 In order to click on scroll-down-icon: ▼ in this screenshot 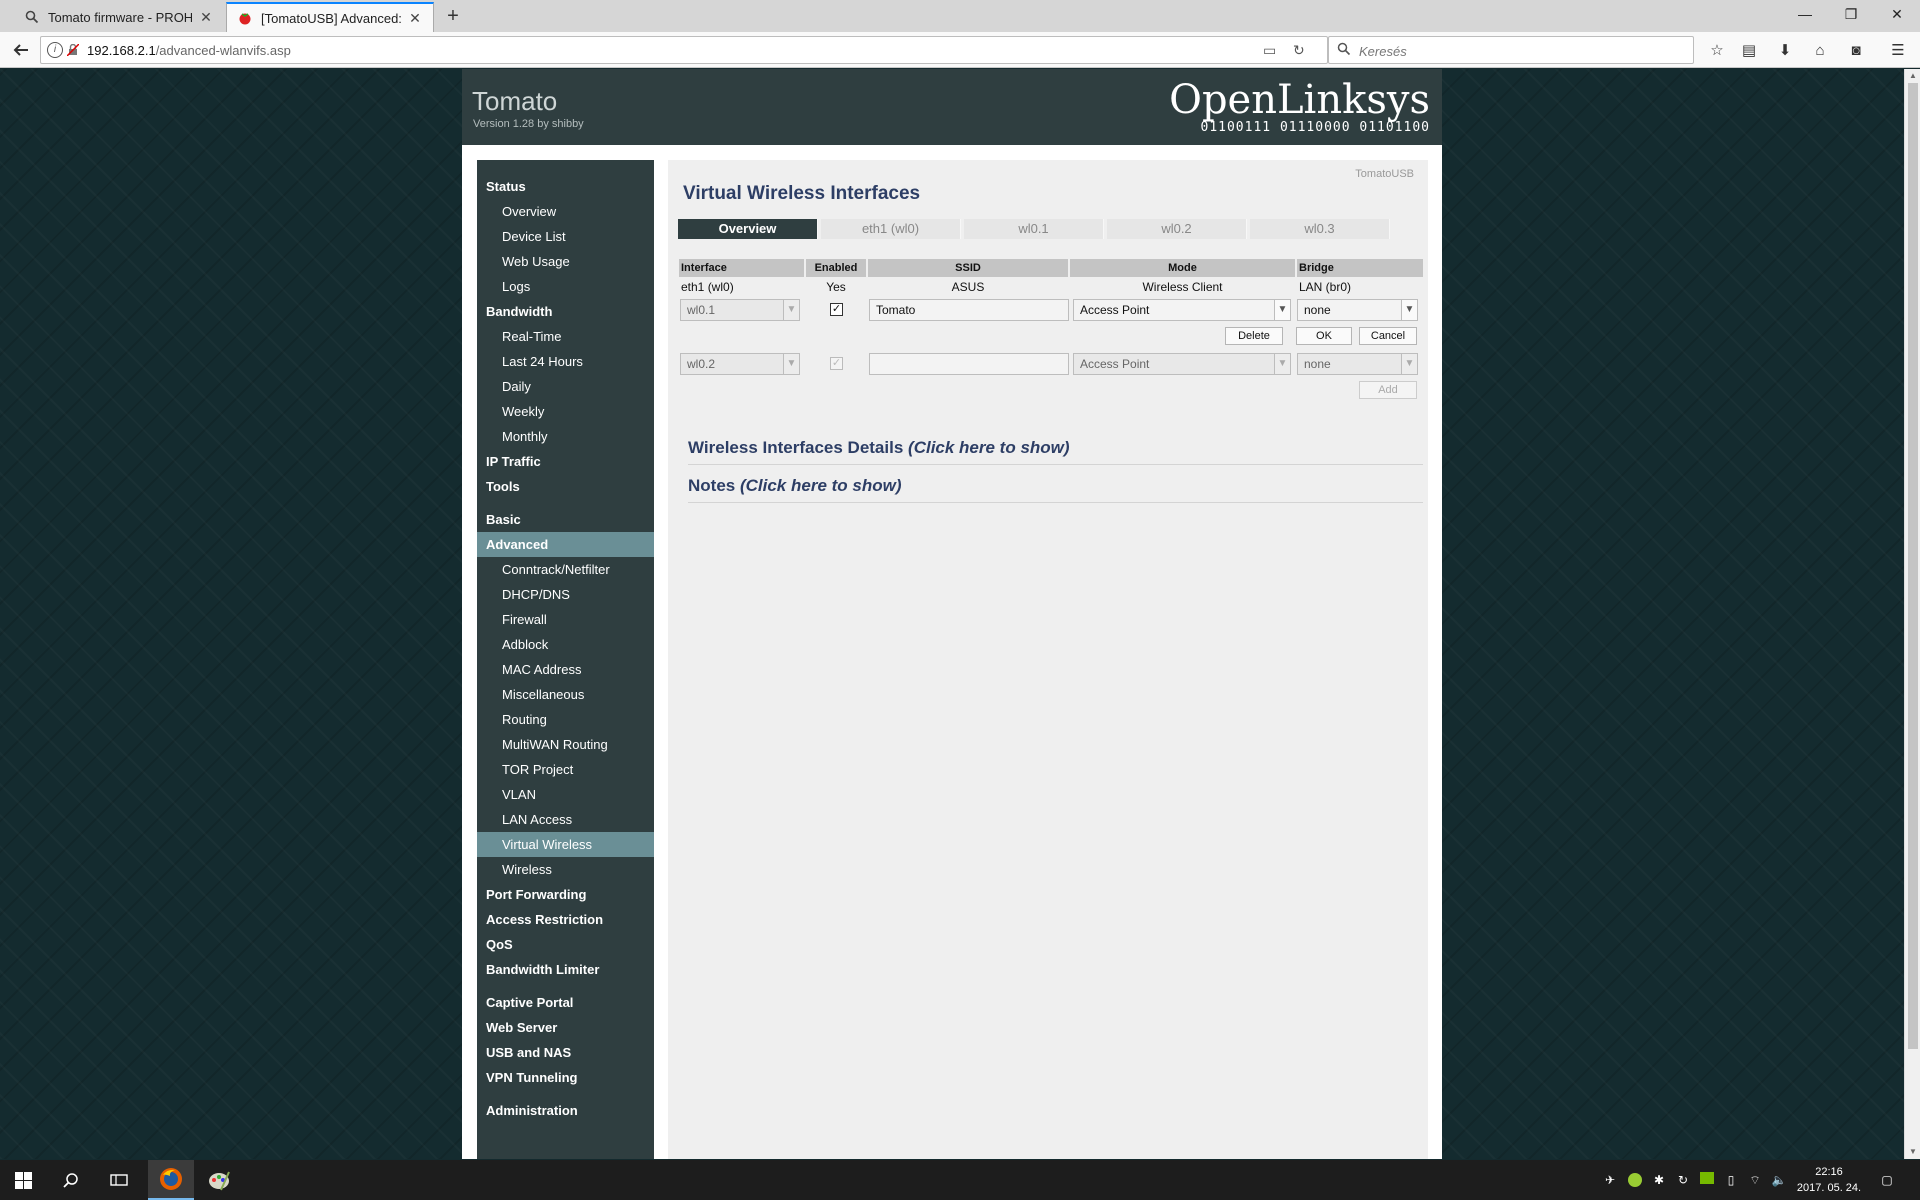, I will do `click(1912, 1152)`.